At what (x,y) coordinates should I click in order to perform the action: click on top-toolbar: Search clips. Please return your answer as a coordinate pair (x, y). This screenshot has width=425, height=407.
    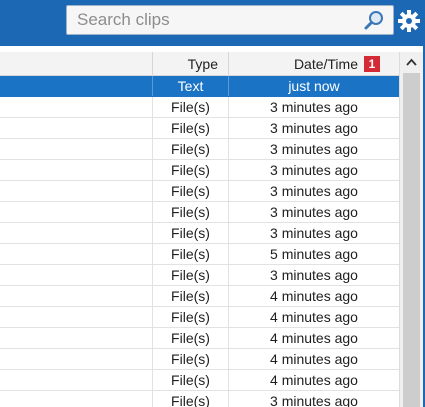
    Looking at the image, I should click on (212, 23).